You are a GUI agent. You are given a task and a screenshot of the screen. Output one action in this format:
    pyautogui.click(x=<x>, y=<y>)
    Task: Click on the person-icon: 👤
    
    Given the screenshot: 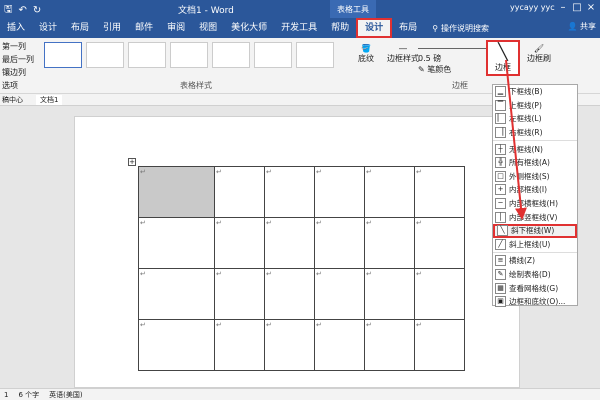 What is the action you would take?
    pyautogui.click(x=572, y=26)
    